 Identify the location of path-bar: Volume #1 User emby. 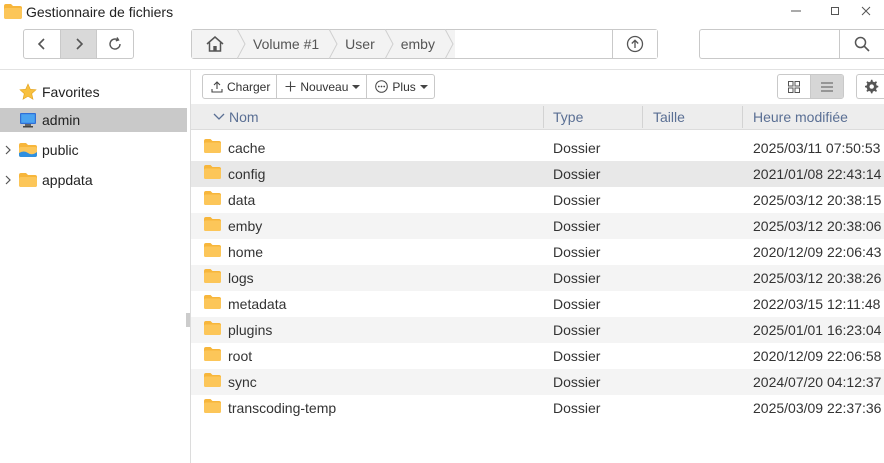
(424, 44).